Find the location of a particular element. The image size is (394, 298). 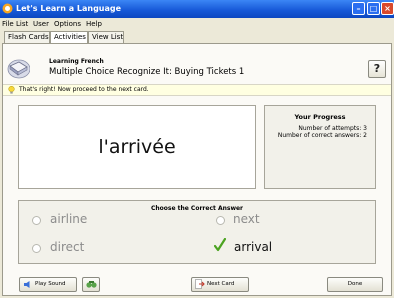

done-button: Done is located at coordinates (355, 284).